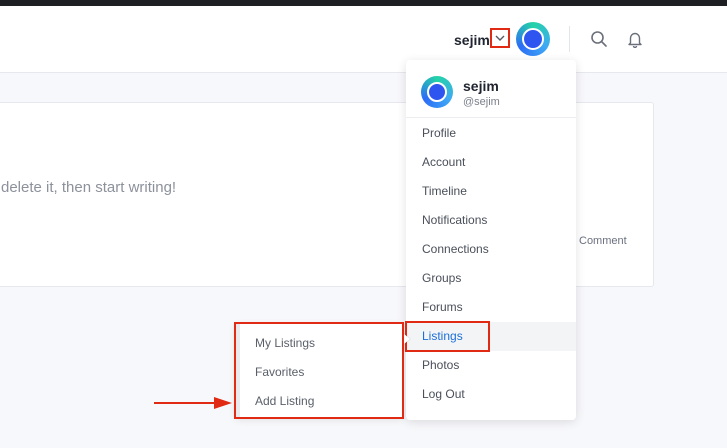 Image resolution: width=727 pixels, height=448 pixels. I want to click on search-icon, so click(599, 39).